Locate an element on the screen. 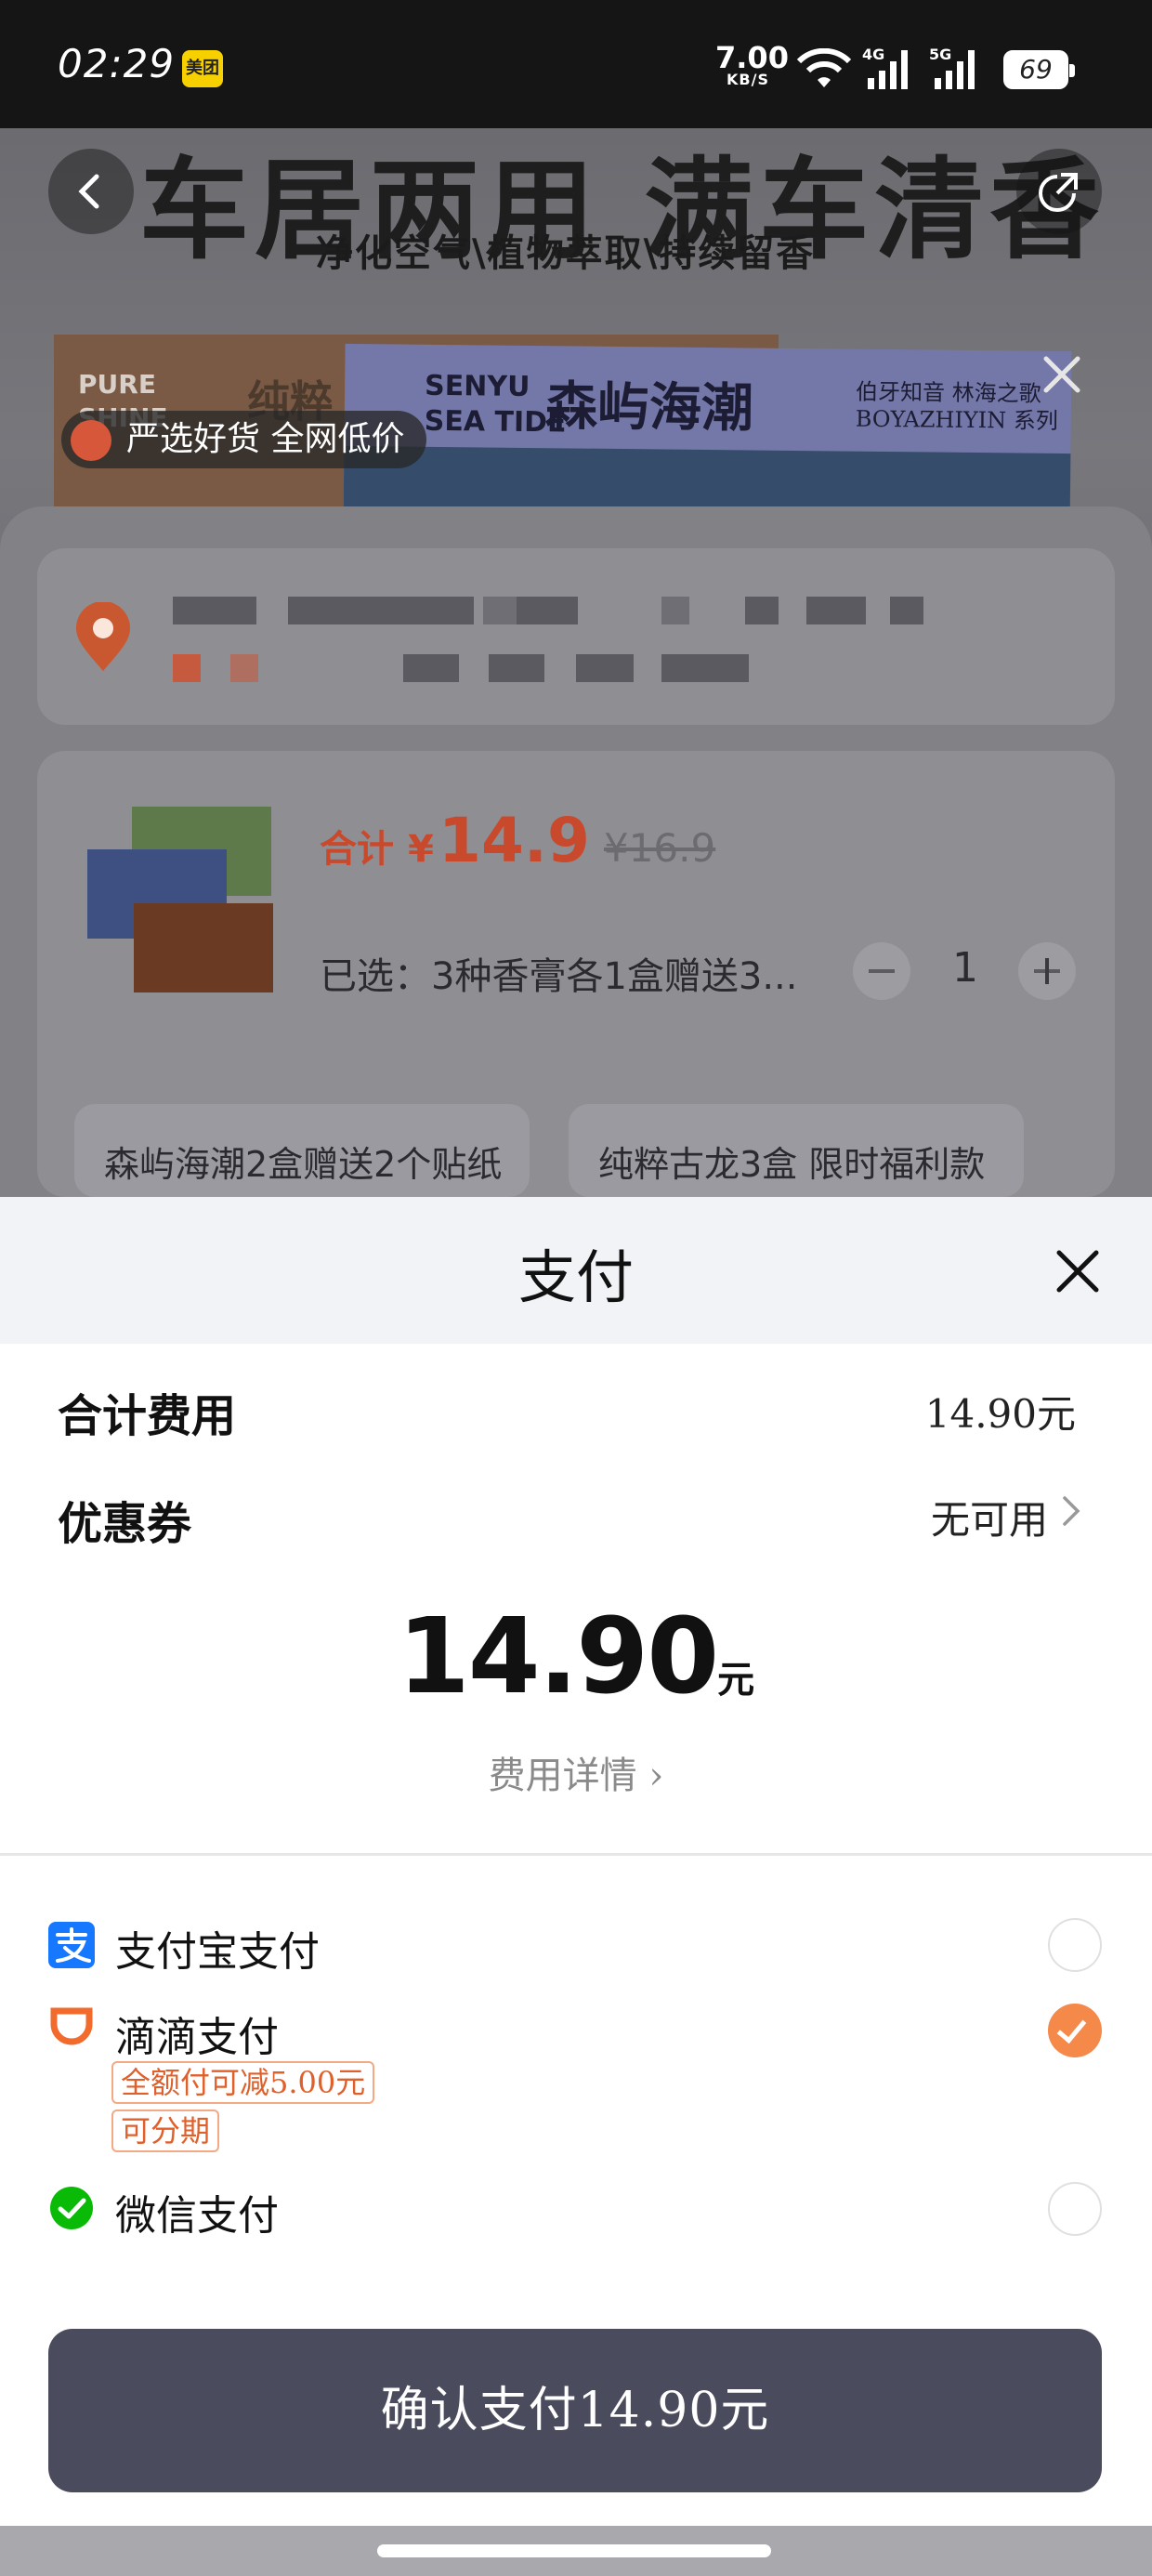 The width and height of the screenshot is (1152, 2576). alipay-radio is located at coordinates (1075, 1945).